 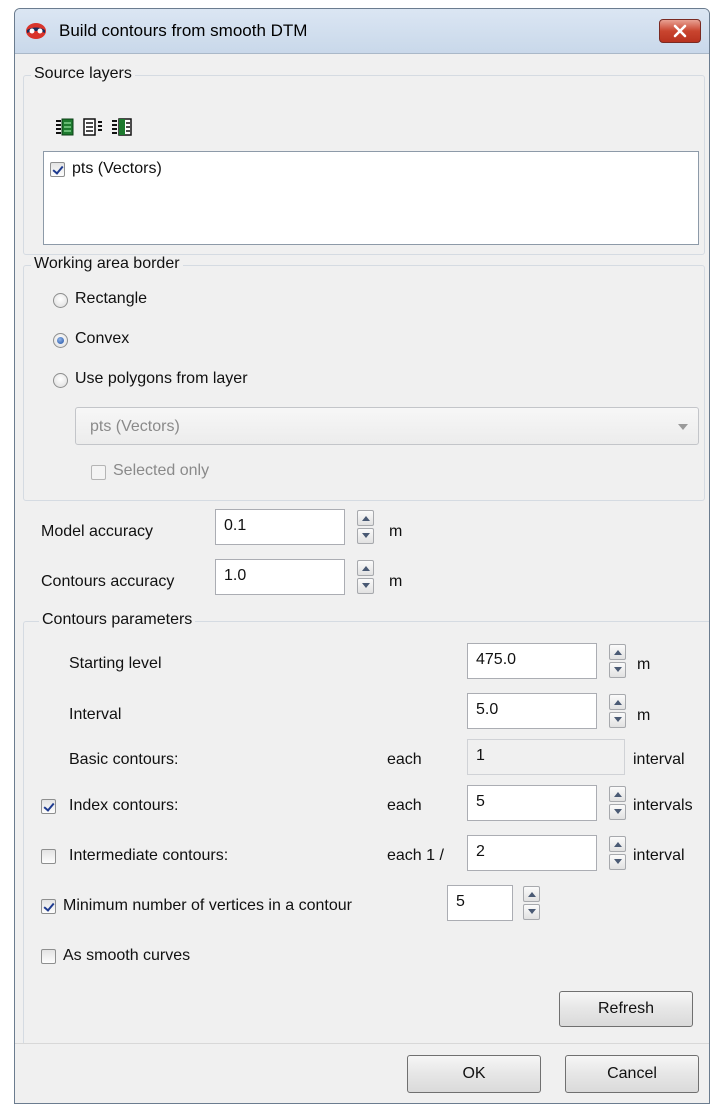 What do you see at coordinates (683, 427) in the screenshot?
I see `chevron-down-icon` at bounding box center [683, 427].